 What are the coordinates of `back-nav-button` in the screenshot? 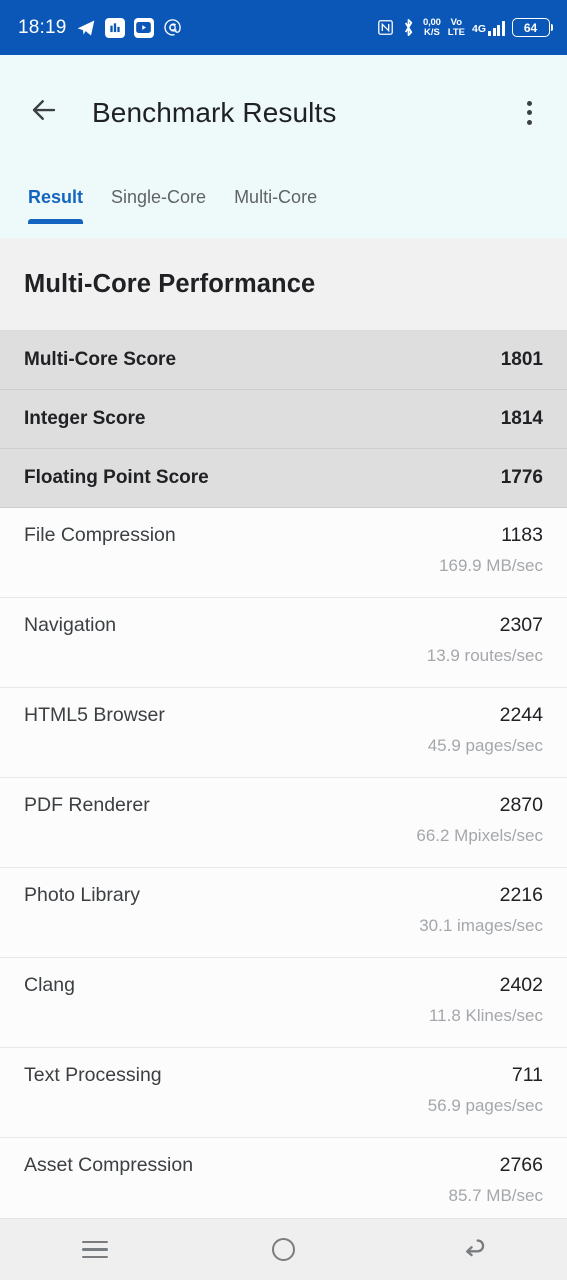 It's located at (473, 1249).